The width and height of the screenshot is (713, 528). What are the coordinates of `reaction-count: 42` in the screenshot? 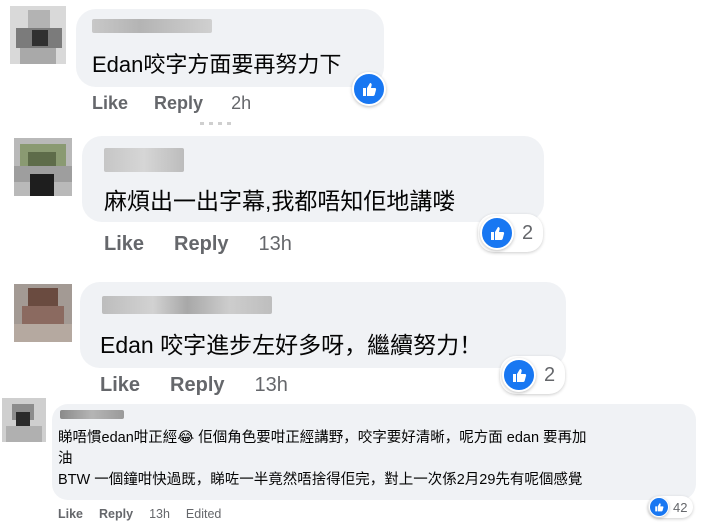 It's located at (680, 507).